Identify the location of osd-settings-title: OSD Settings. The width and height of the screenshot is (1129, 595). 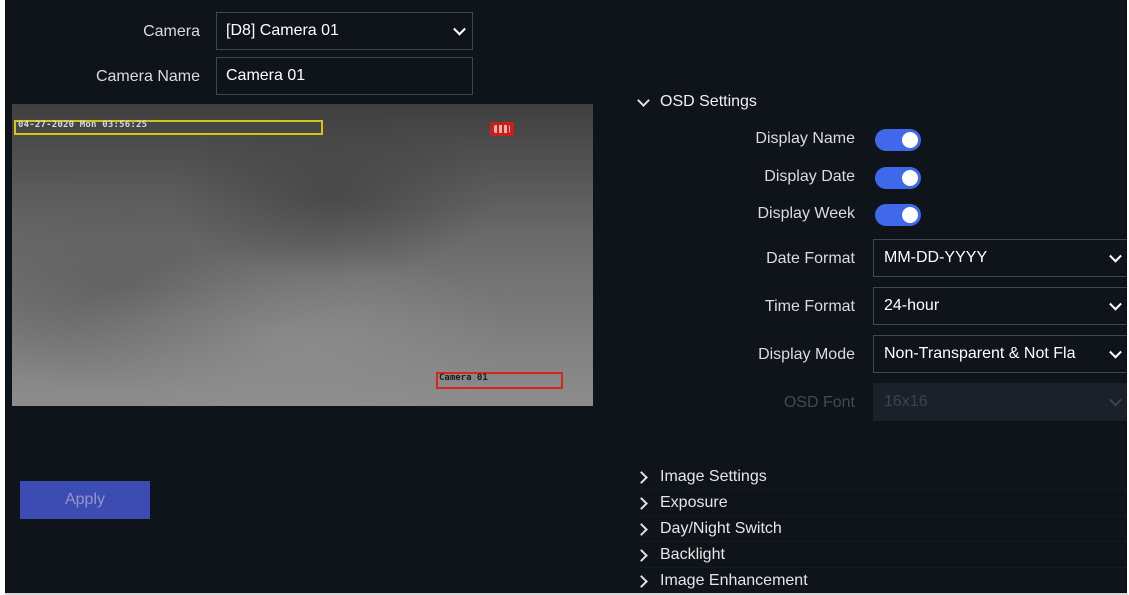
(708, 101).